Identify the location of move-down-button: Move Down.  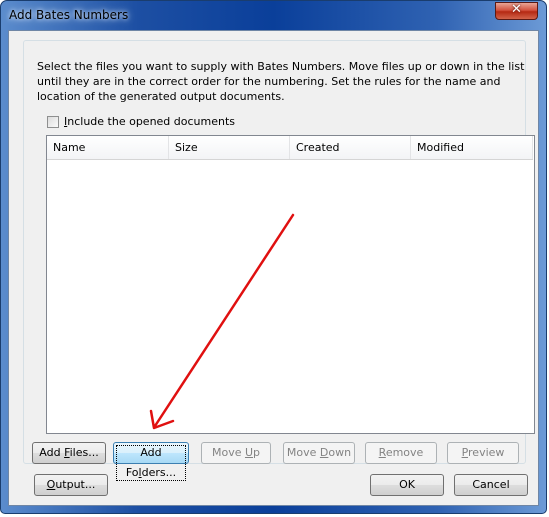
(319, 453).